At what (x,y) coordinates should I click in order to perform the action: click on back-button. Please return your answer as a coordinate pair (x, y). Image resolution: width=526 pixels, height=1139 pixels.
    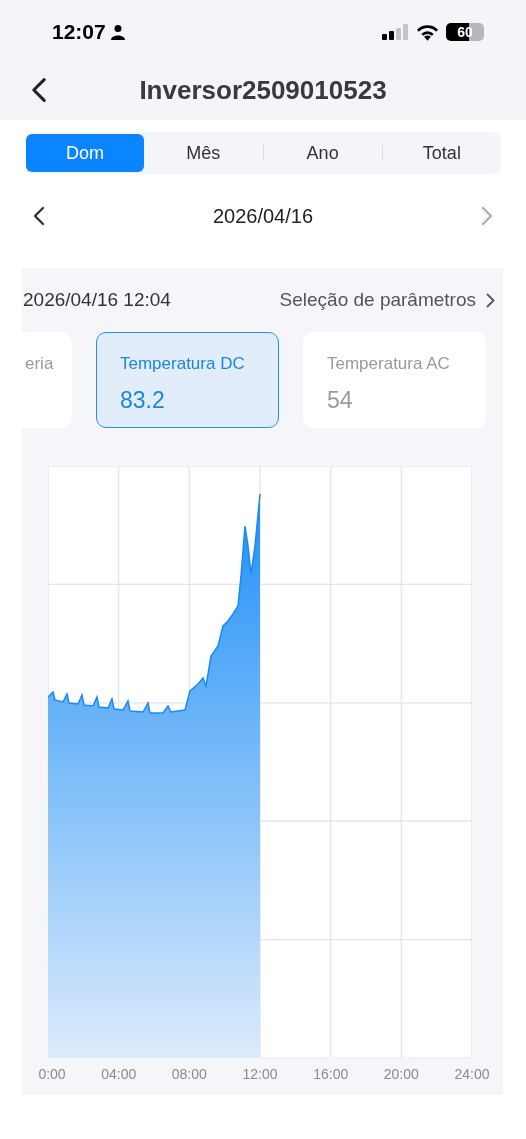
    Looking at the image, I should click on (39, 90).